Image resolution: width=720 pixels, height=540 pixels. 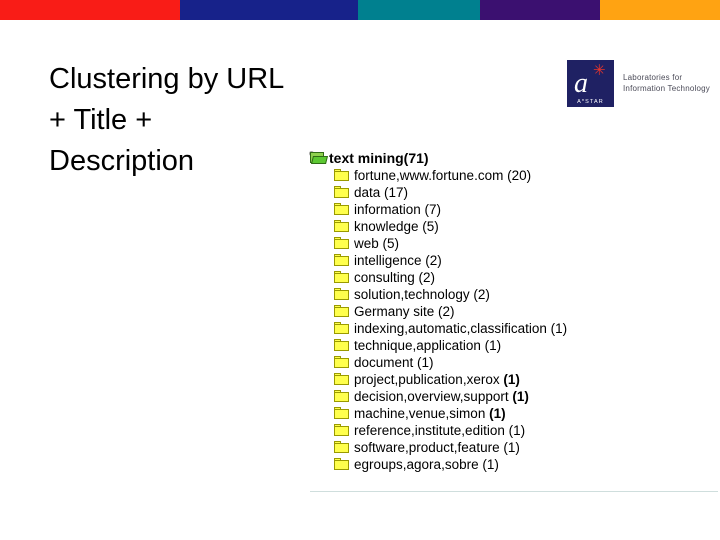 What do you see at coordinates (396, 226) in the screenshot?
I see `tree-item-label: knowledge (5)` at bounding box center [396, 226].